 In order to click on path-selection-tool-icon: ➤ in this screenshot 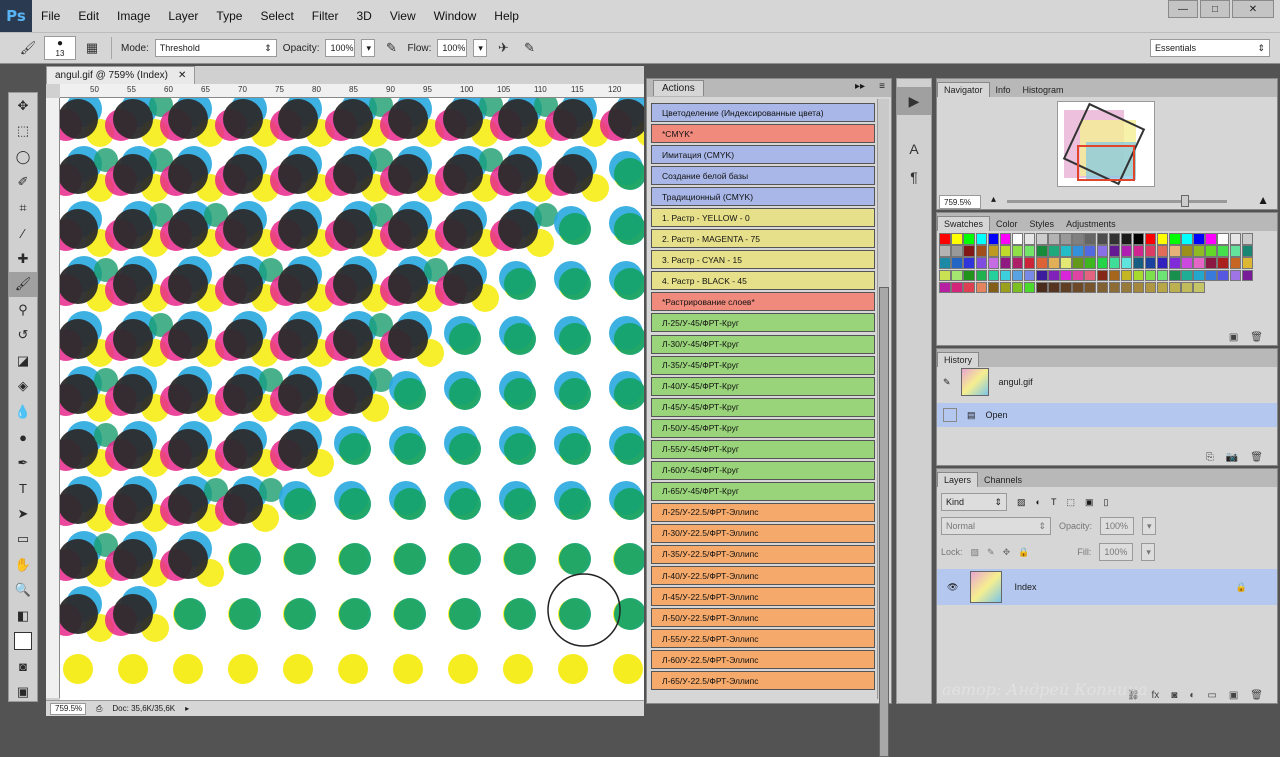, I will do `click(23, 514)`.